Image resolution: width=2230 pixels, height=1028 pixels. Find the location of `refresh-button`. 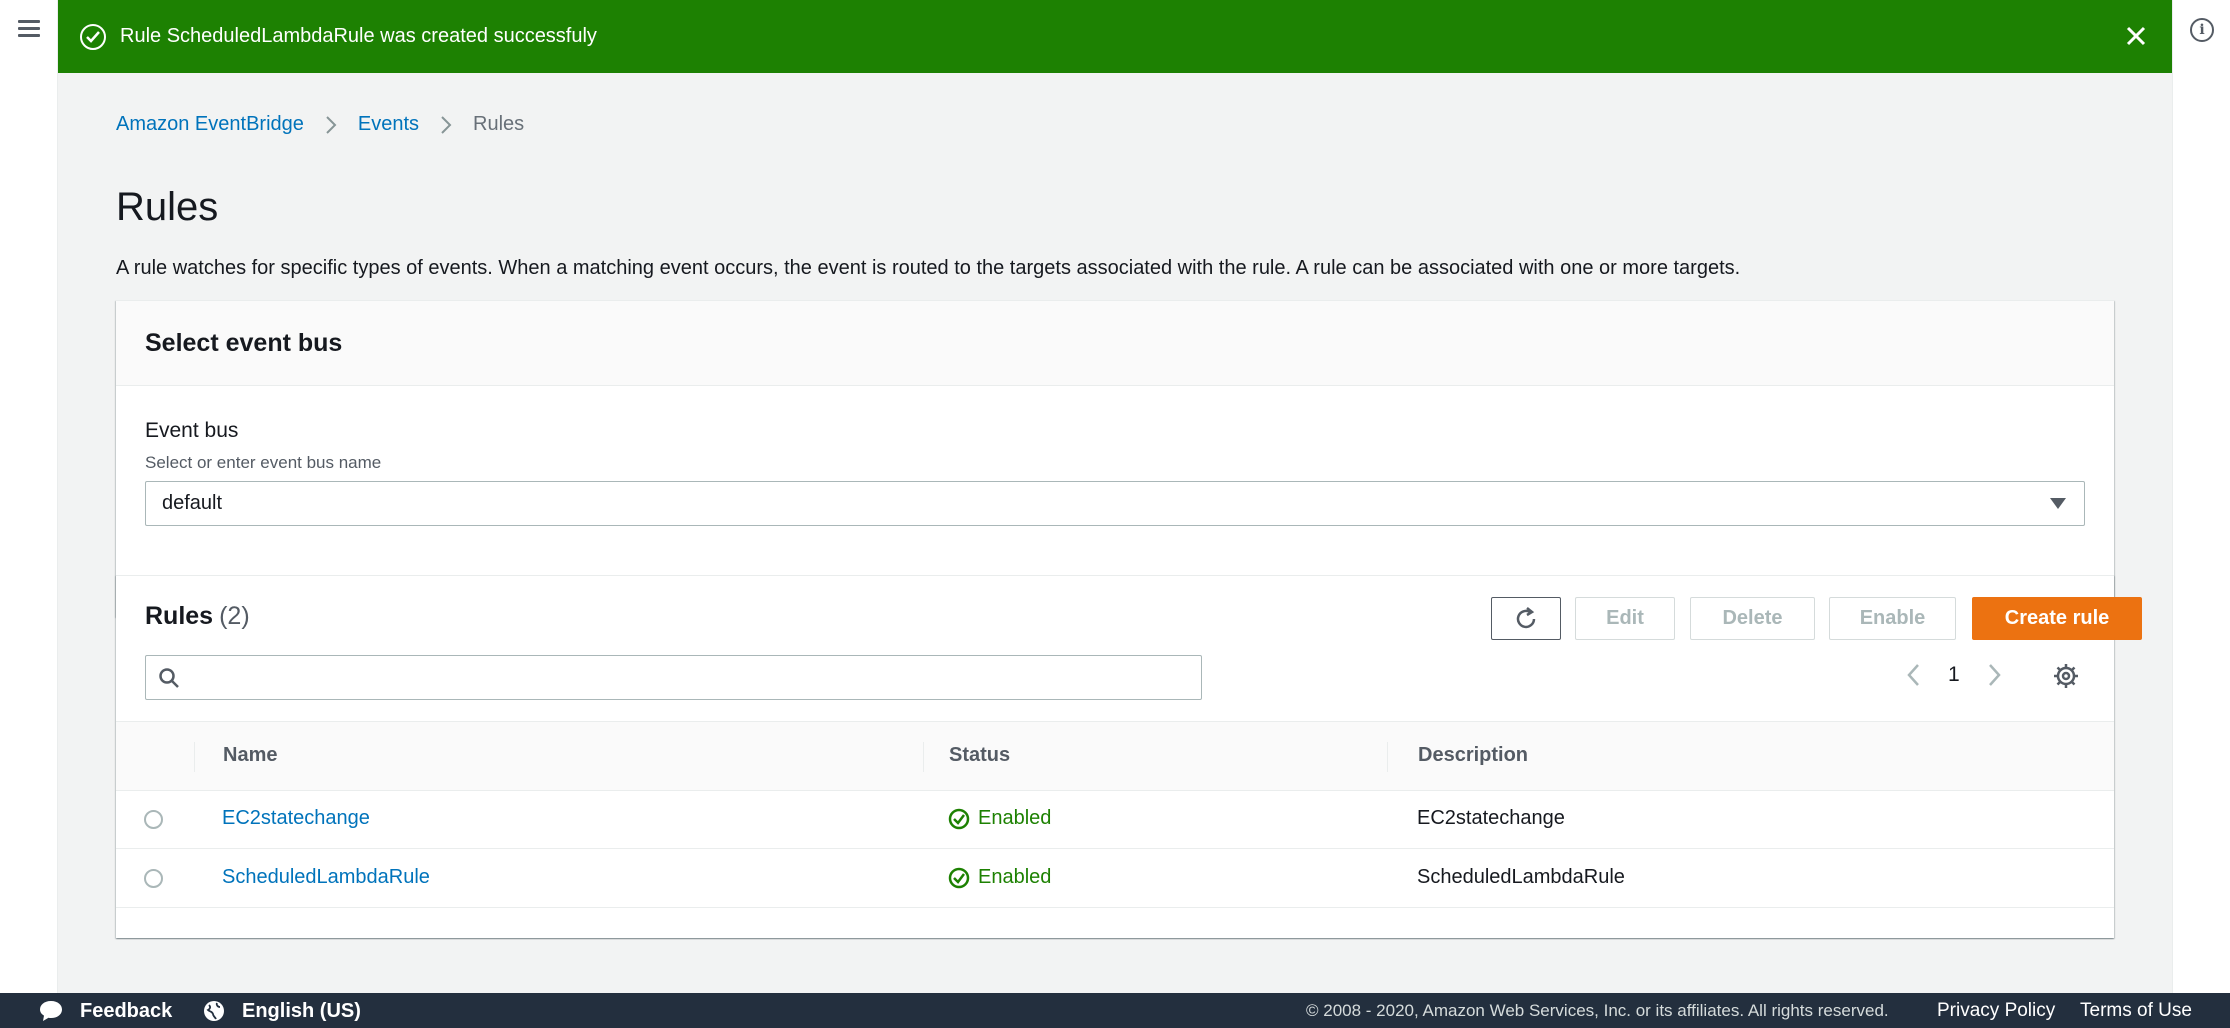

refresh-button is located at coordinates (1526, 618).